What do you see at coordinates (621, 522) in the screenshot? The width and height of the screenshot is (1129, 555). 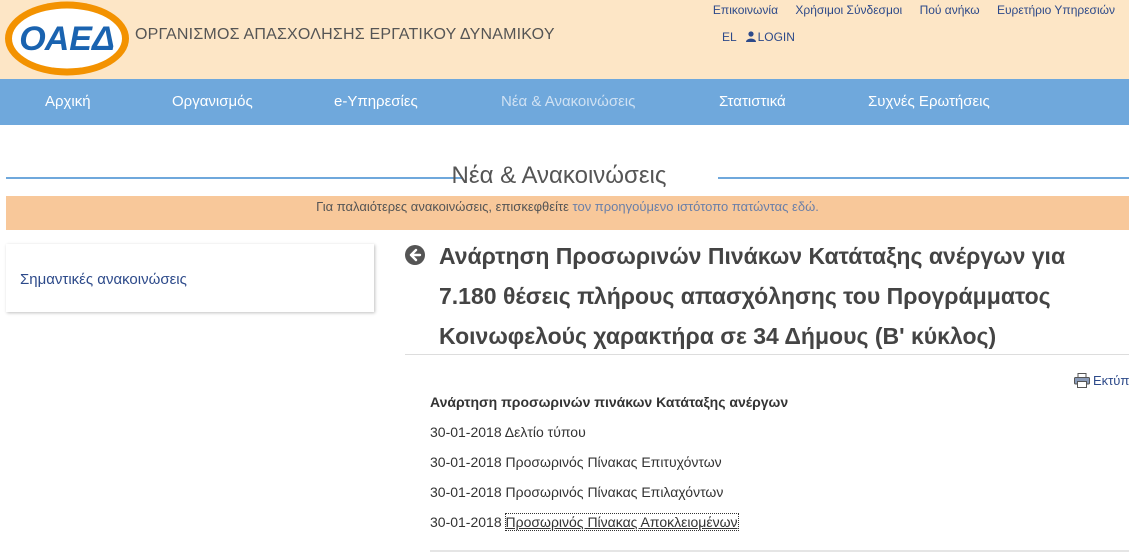 I see `item-link-excluded: Προσωρινός Πίνακας Αποκλειομένων` at bounding box center [621, 522].